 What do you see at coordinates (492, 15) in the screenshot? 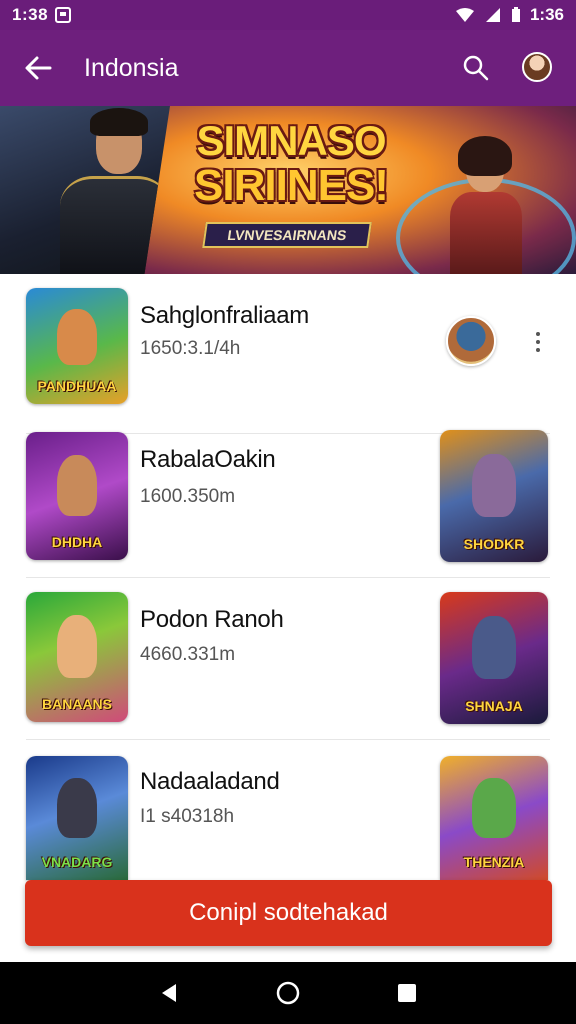
I see `signal-icon` at bounding box center [492, 15].